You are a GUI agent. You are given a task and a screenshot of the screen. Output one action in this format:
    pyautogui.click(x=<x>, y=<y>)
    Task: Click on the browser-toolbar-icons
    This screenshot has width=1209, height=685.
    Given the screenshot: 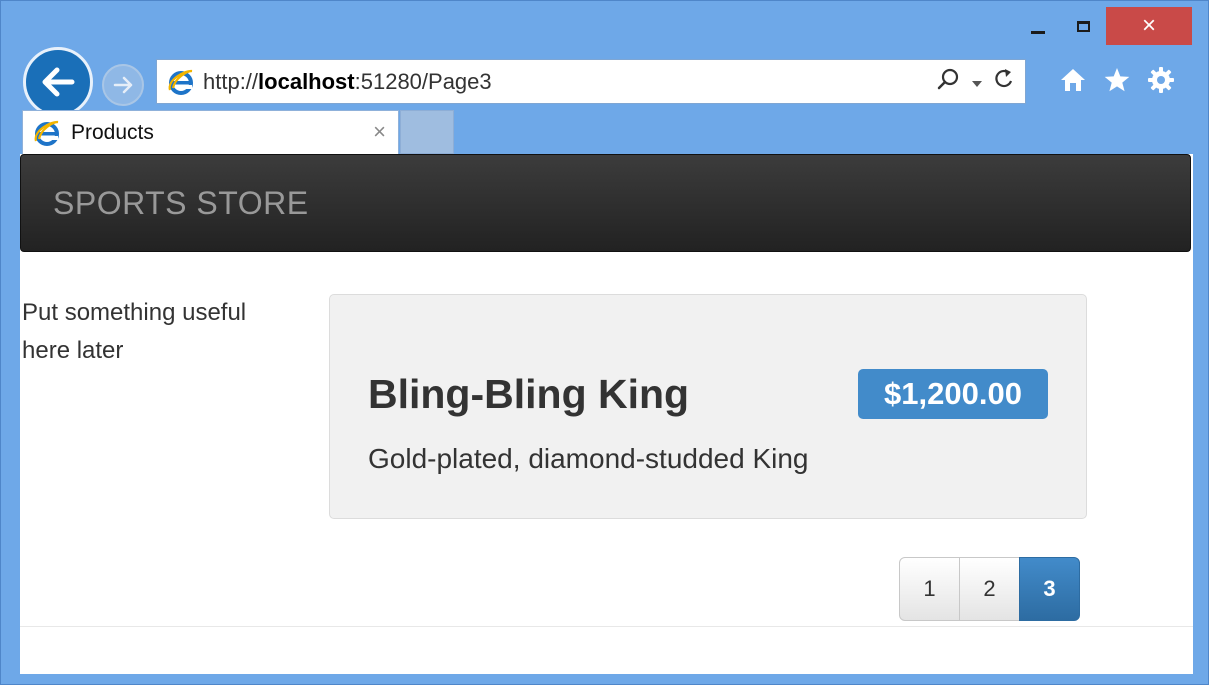 What is the action you would take?
    pyautogui.click(x=1117, y=80)
    